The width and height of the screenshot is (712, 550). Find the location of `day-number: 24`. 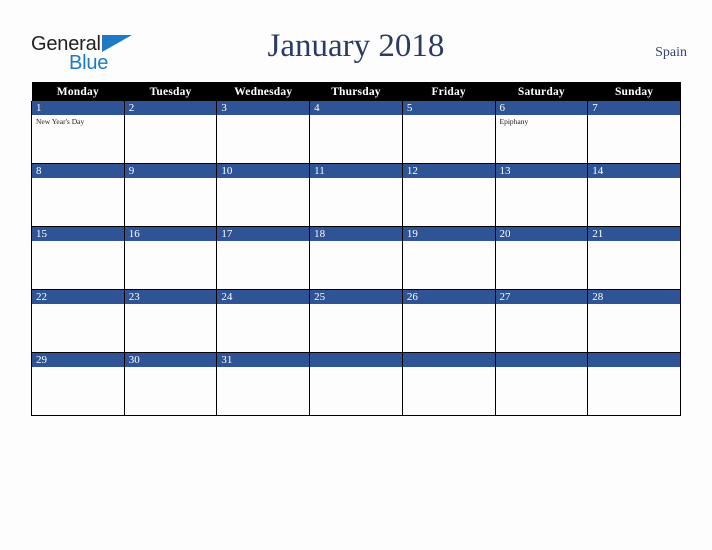

day-number: 24 is located at coordinates (263, 297).